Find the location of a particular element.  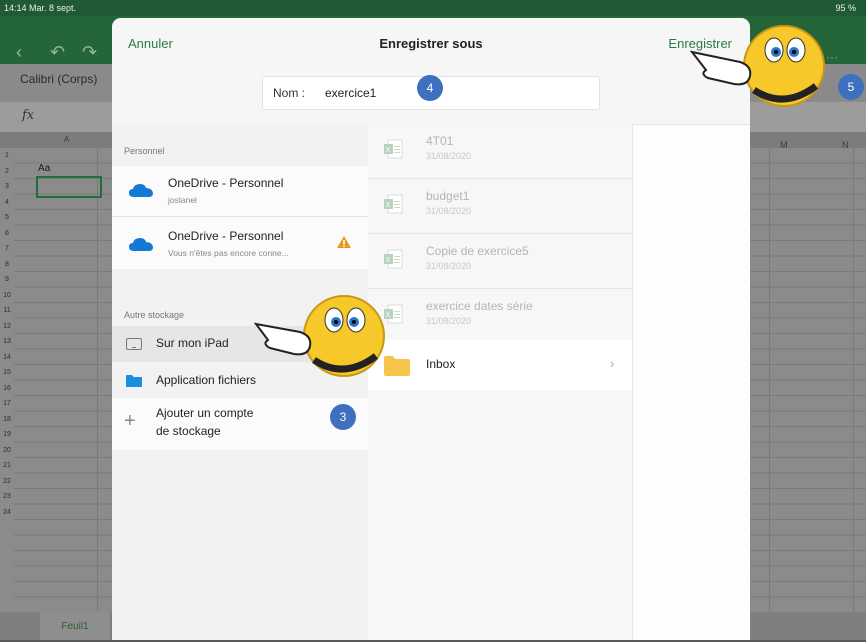

add-storage-line1: Ajouter un compte is located at coordinates (205, 413).